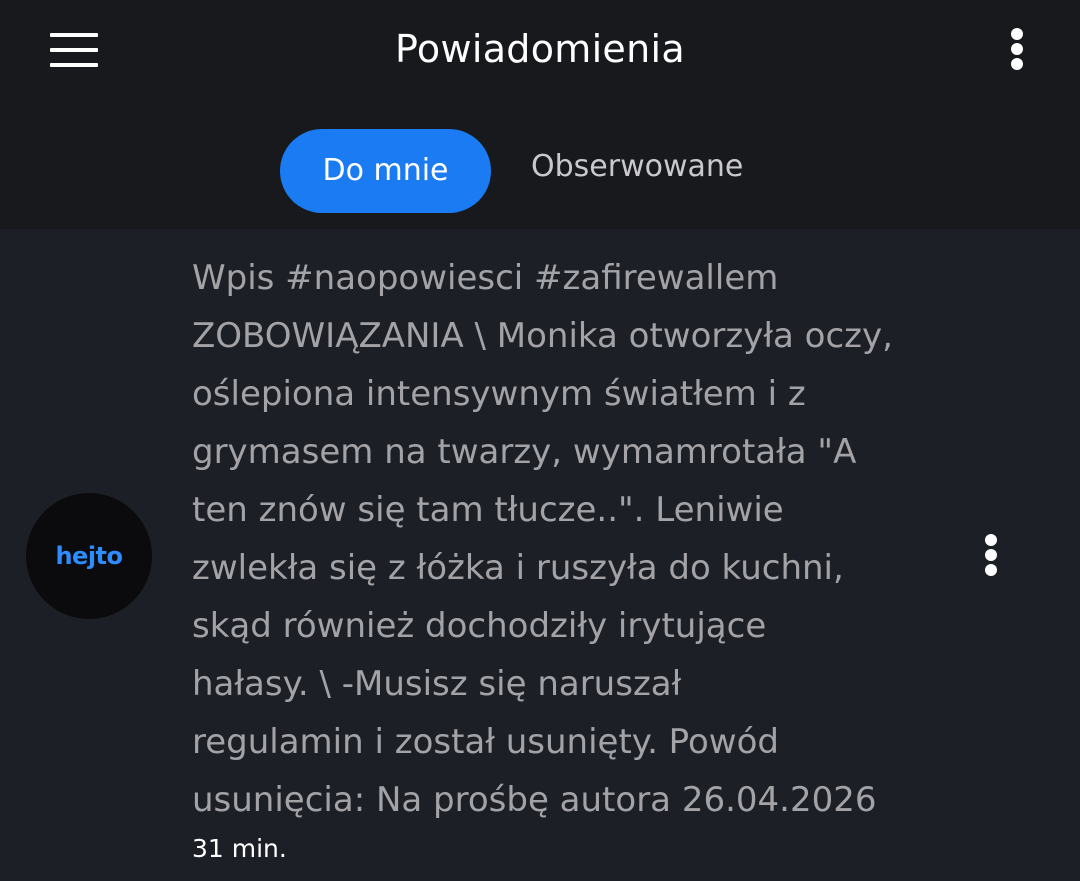  Describe the element at coordinates (1017, 51) in the screenshot. I see `more-options-icon` at that location.